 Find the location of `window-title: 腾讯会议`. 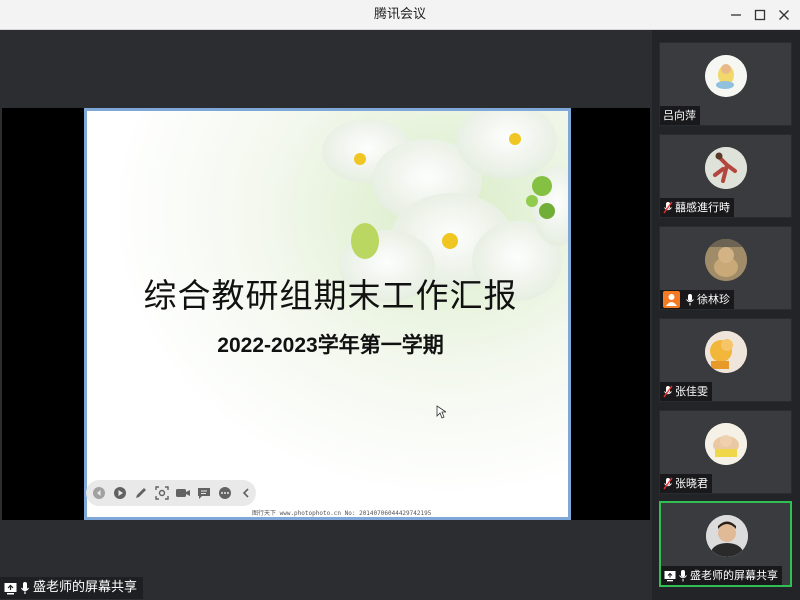

window-title: 腾讯会议 is located at coordinates (399, 14).